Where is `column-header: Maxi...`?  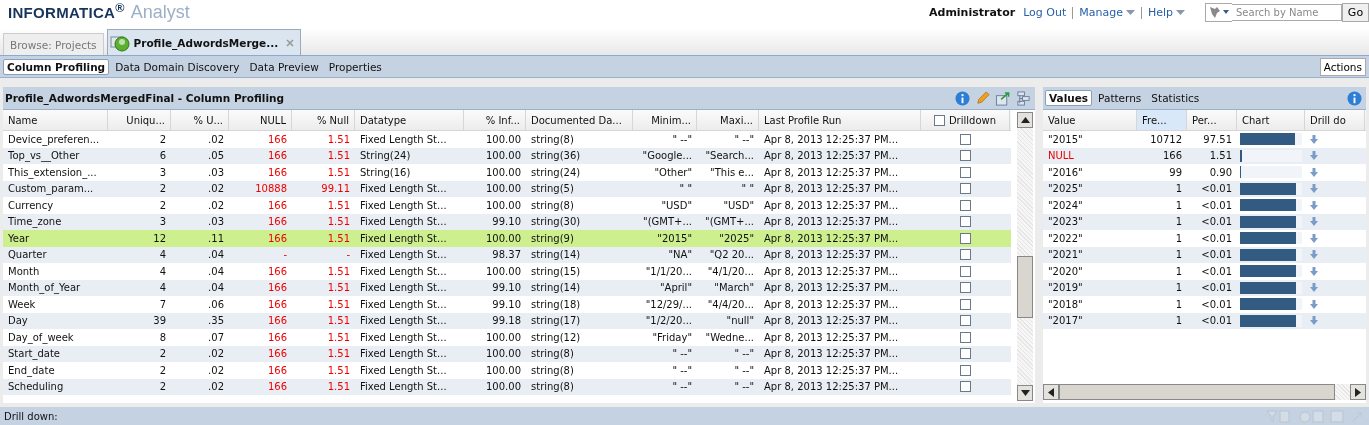 column-header: Maxi... is located at coordinates (736, 120).